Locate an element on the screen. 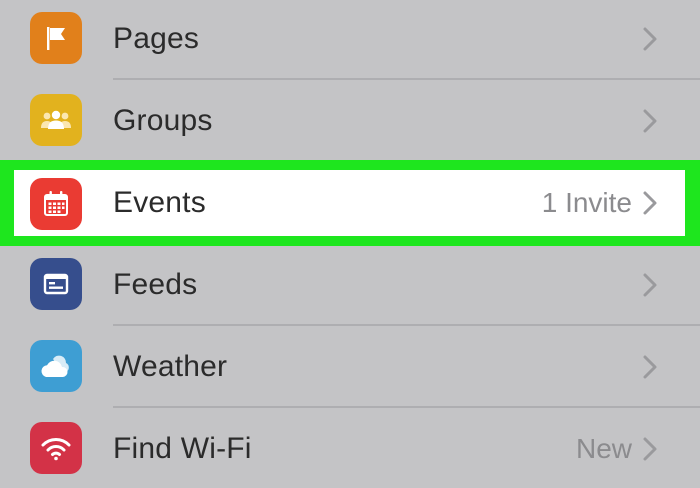 The width and height of the screenshot is (700, 488). flag-icon is located at coordinates (56, 38).